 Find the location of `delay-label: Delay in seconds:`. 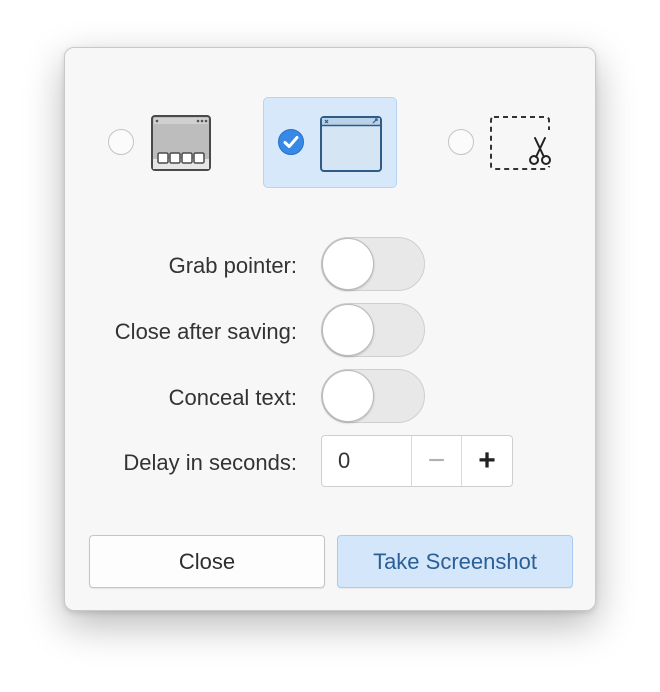

delay-label: Delay in seconds: is located at coordinates (210, 462).